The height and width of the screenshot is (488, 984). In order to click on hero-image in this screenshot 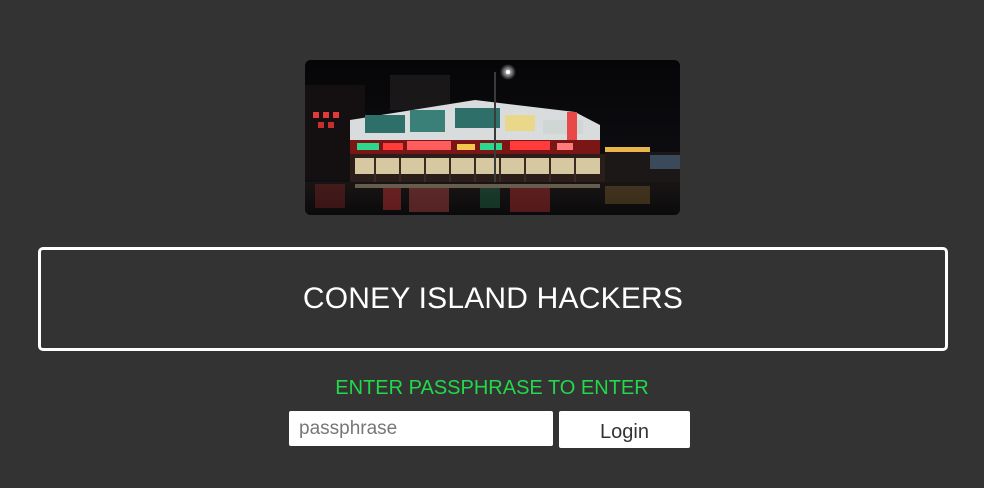, I will do `click(492, 137)`.